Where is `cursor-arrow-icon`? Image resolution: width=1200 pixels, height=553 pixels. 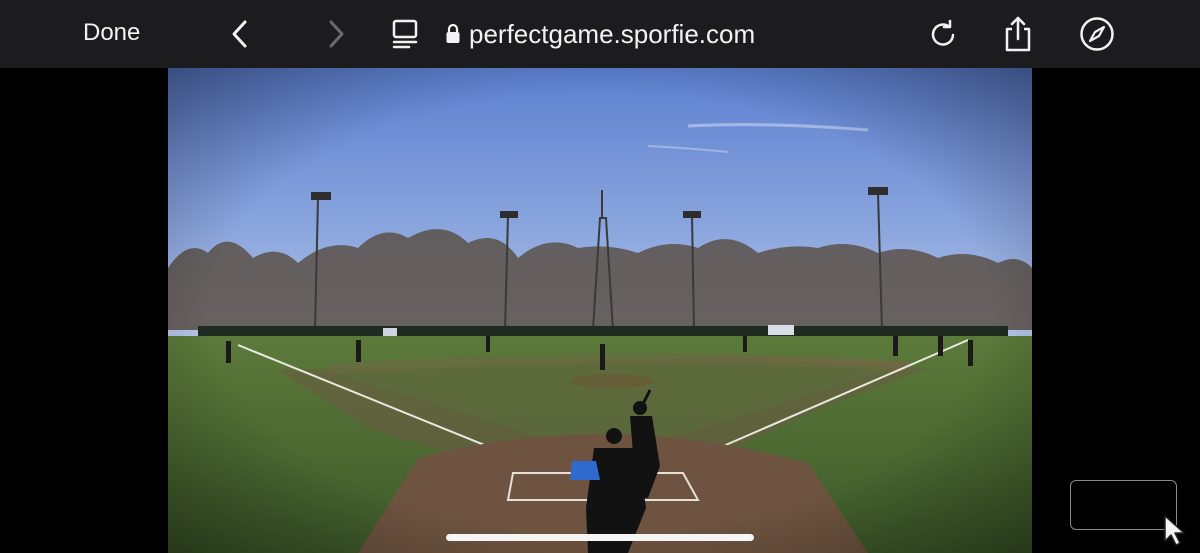 cursor-arrow-icon is located at coordinates (1174, 530).